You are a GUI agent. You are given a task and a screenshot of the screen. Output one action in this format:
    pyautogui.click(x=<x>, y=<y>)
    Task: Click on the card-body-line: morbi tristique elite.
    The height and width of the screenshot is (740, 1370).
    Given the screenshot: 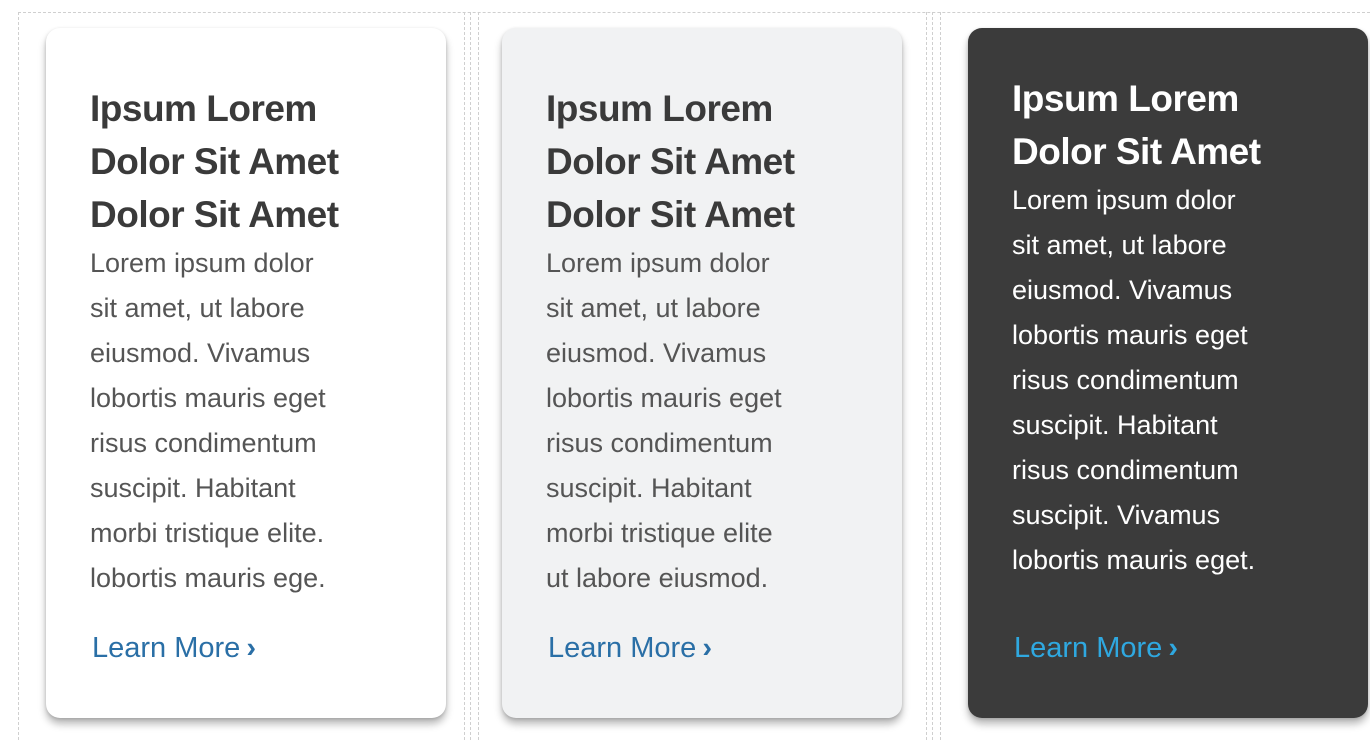 What is the action you would take?
    pyautogui.click(x=207, y=533)
    